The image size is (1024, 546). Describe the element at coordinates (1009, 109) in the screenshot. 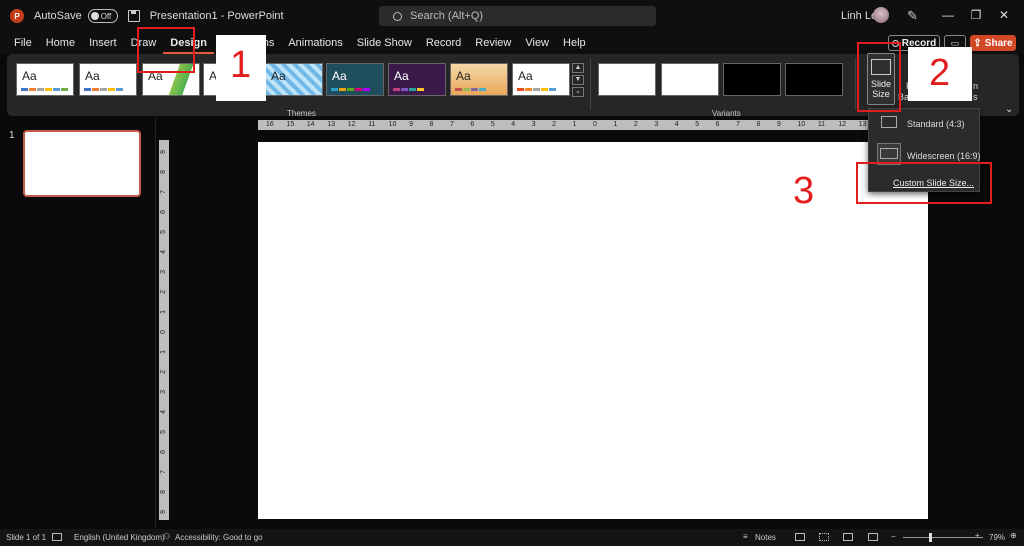

I see `ribbon-collapse-icon: ⌄` at that location.